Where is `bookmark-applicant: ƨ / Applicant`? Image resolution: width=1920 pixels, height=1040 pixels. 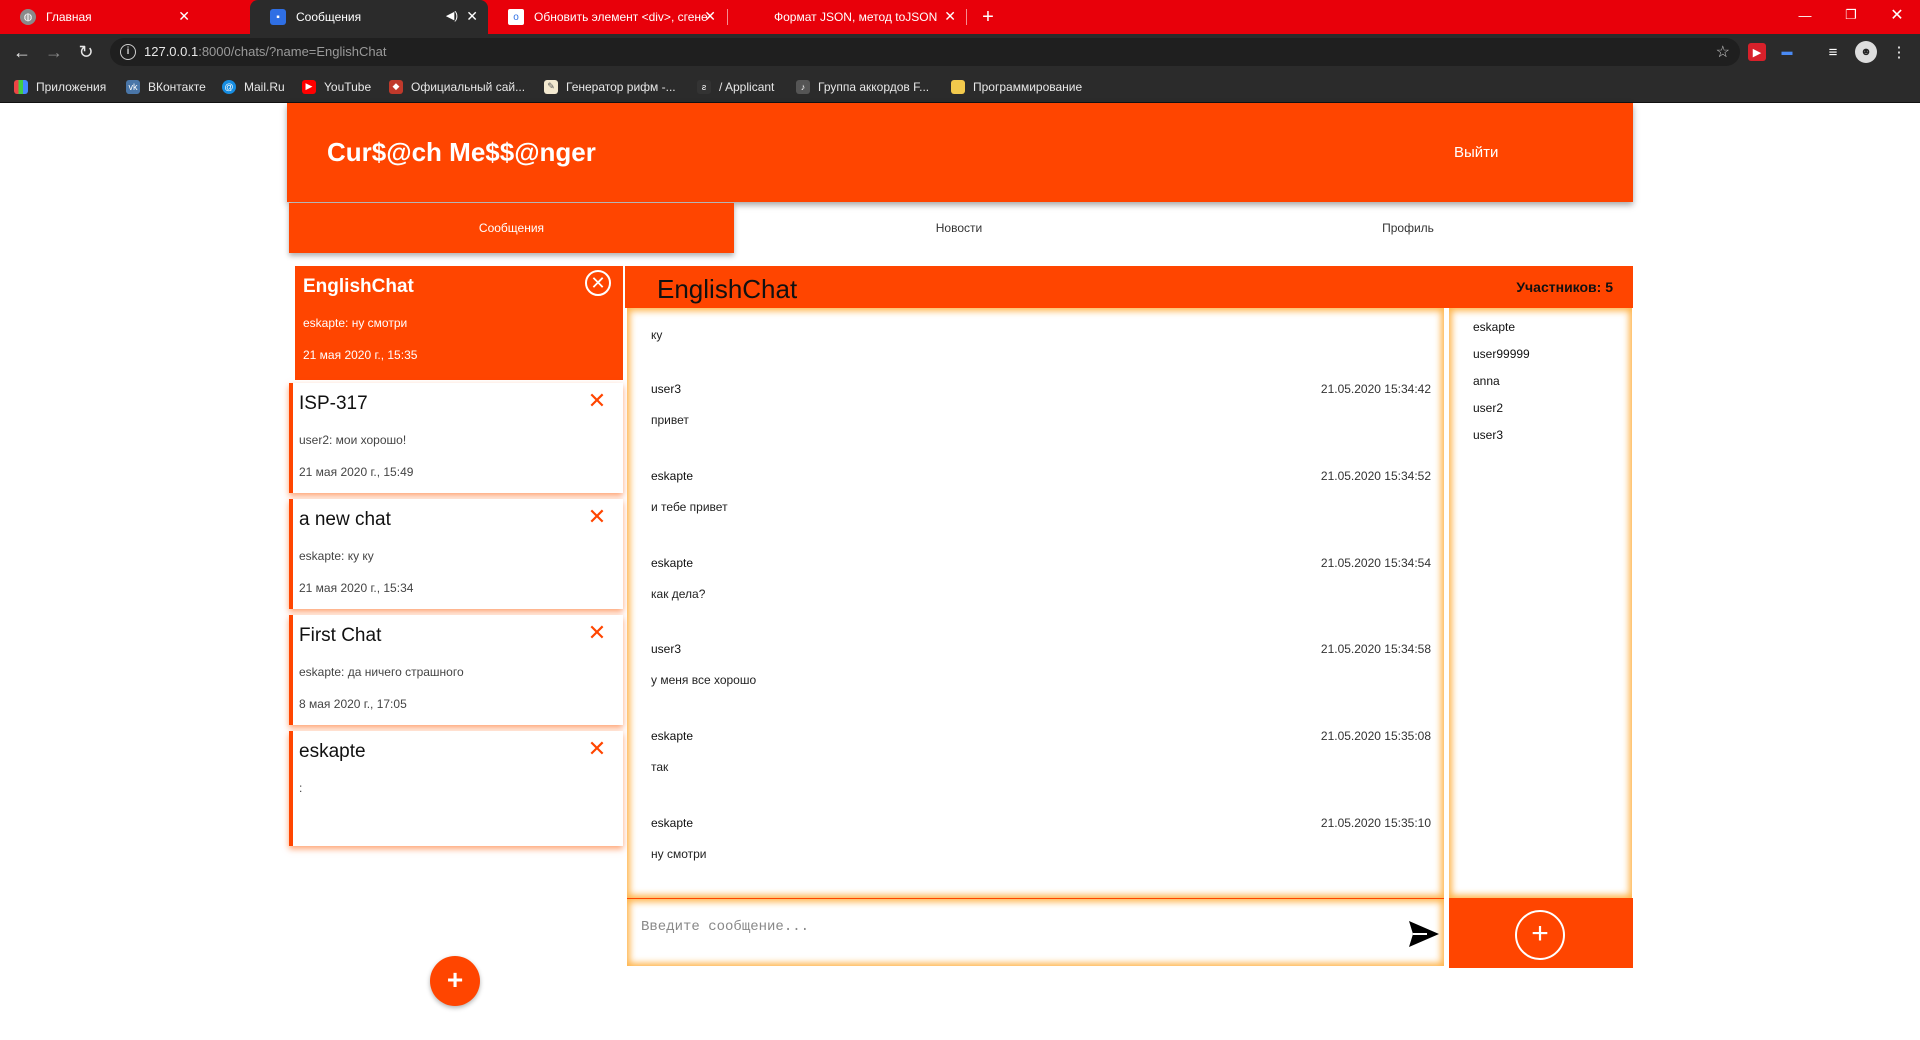 bookmark-applicant: ƨ / Applicant is located at coordinates (735, 86).